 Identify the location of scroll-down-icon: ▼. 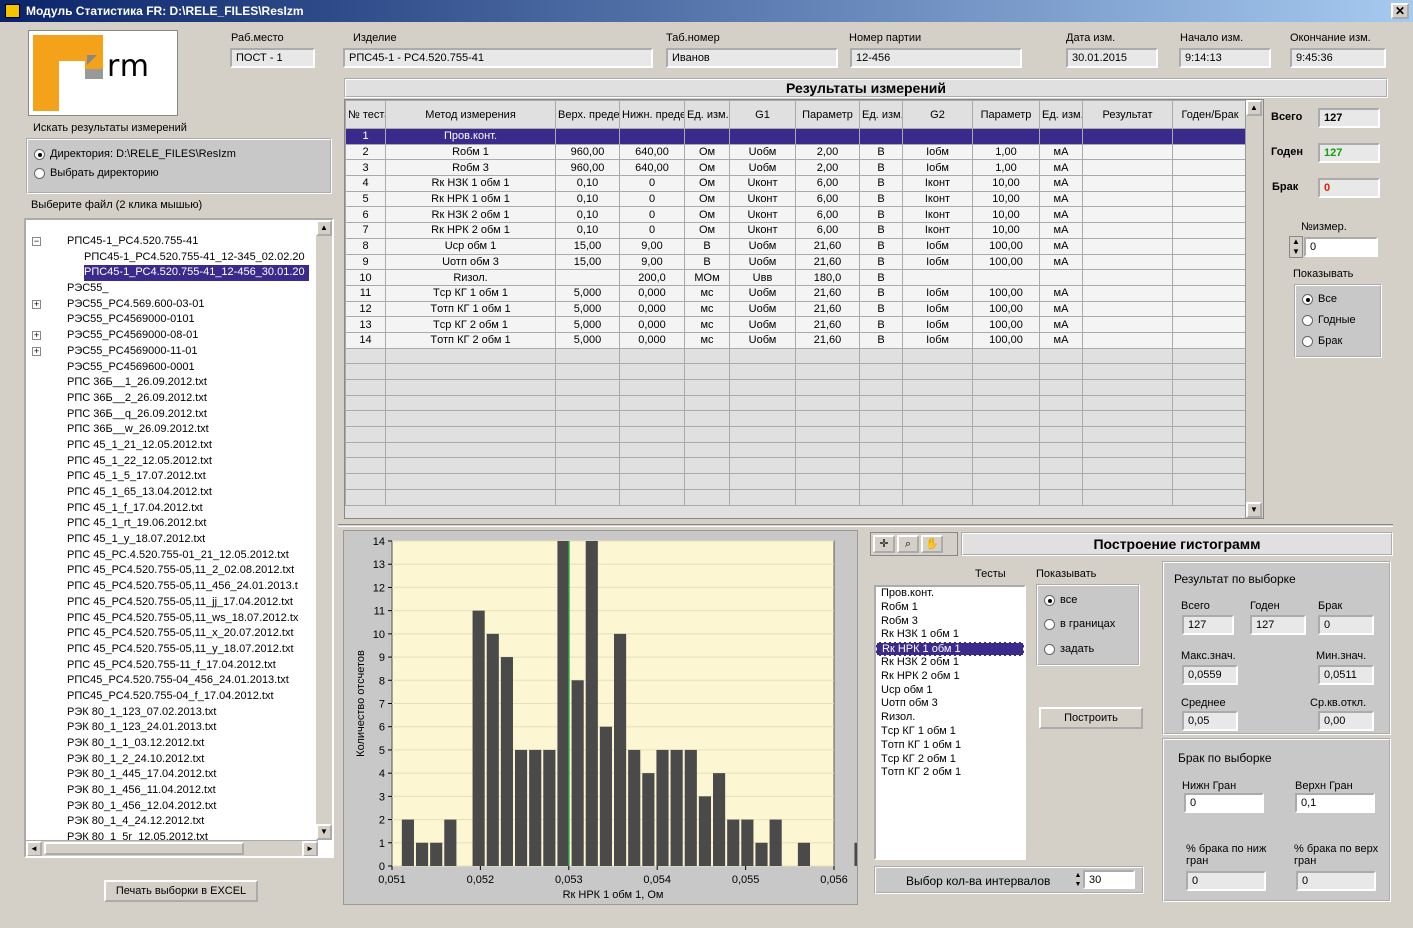
(324, 832).